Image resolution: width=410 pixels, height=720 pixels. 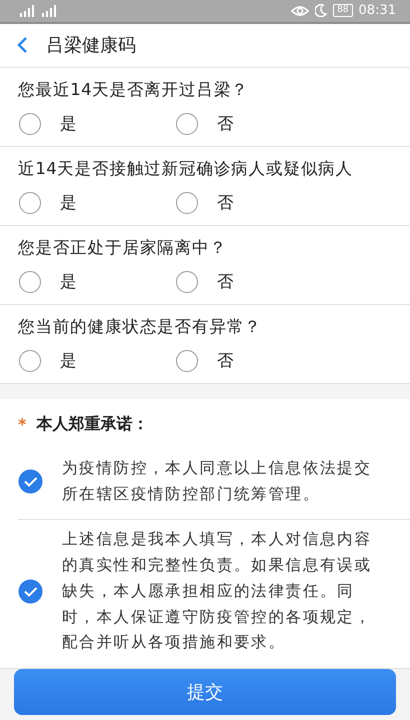 What do you see at coordinates (343, 11) in the screenshot?
I see `battery-level: 88` at bounding box center [343, 11].